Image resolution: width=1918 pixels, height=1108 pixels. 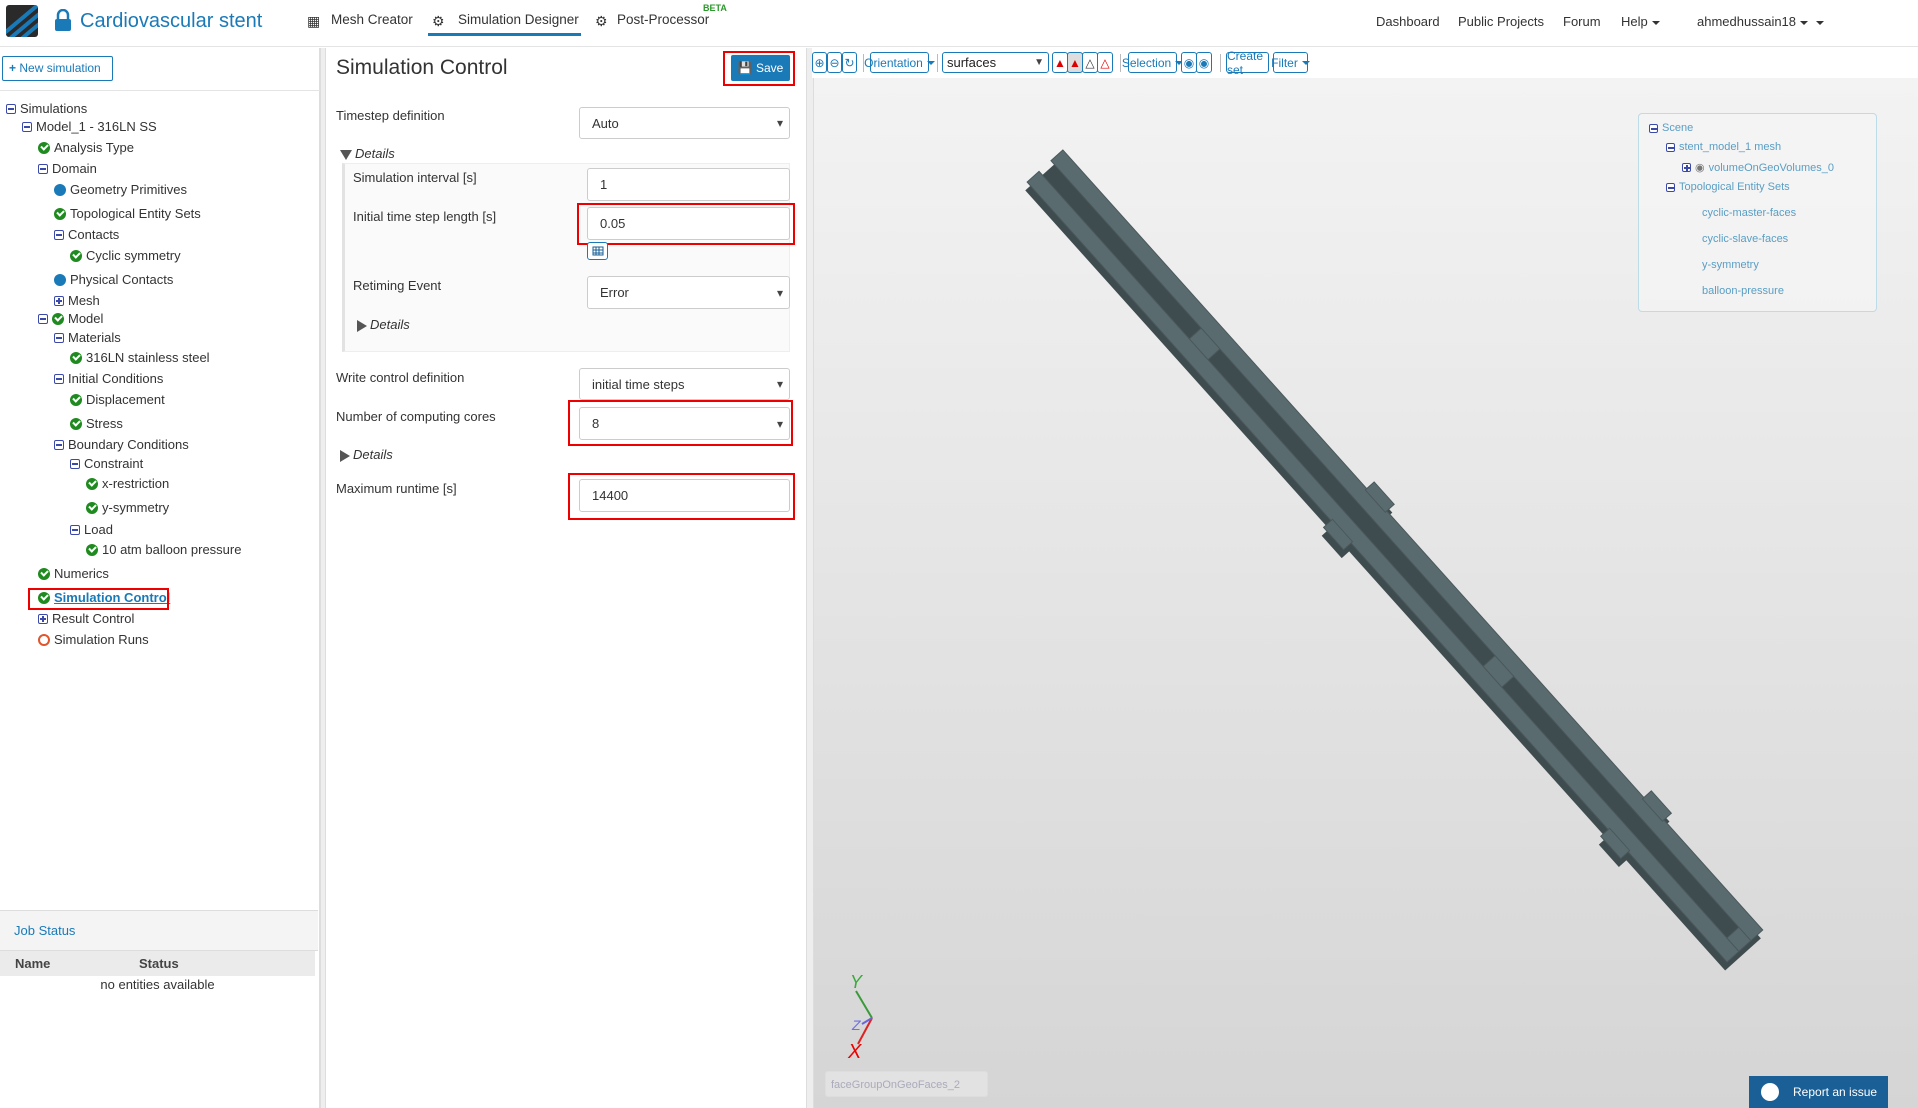 I want to click on tree-item: Geometry Primitives, so click(x=120, y=190).